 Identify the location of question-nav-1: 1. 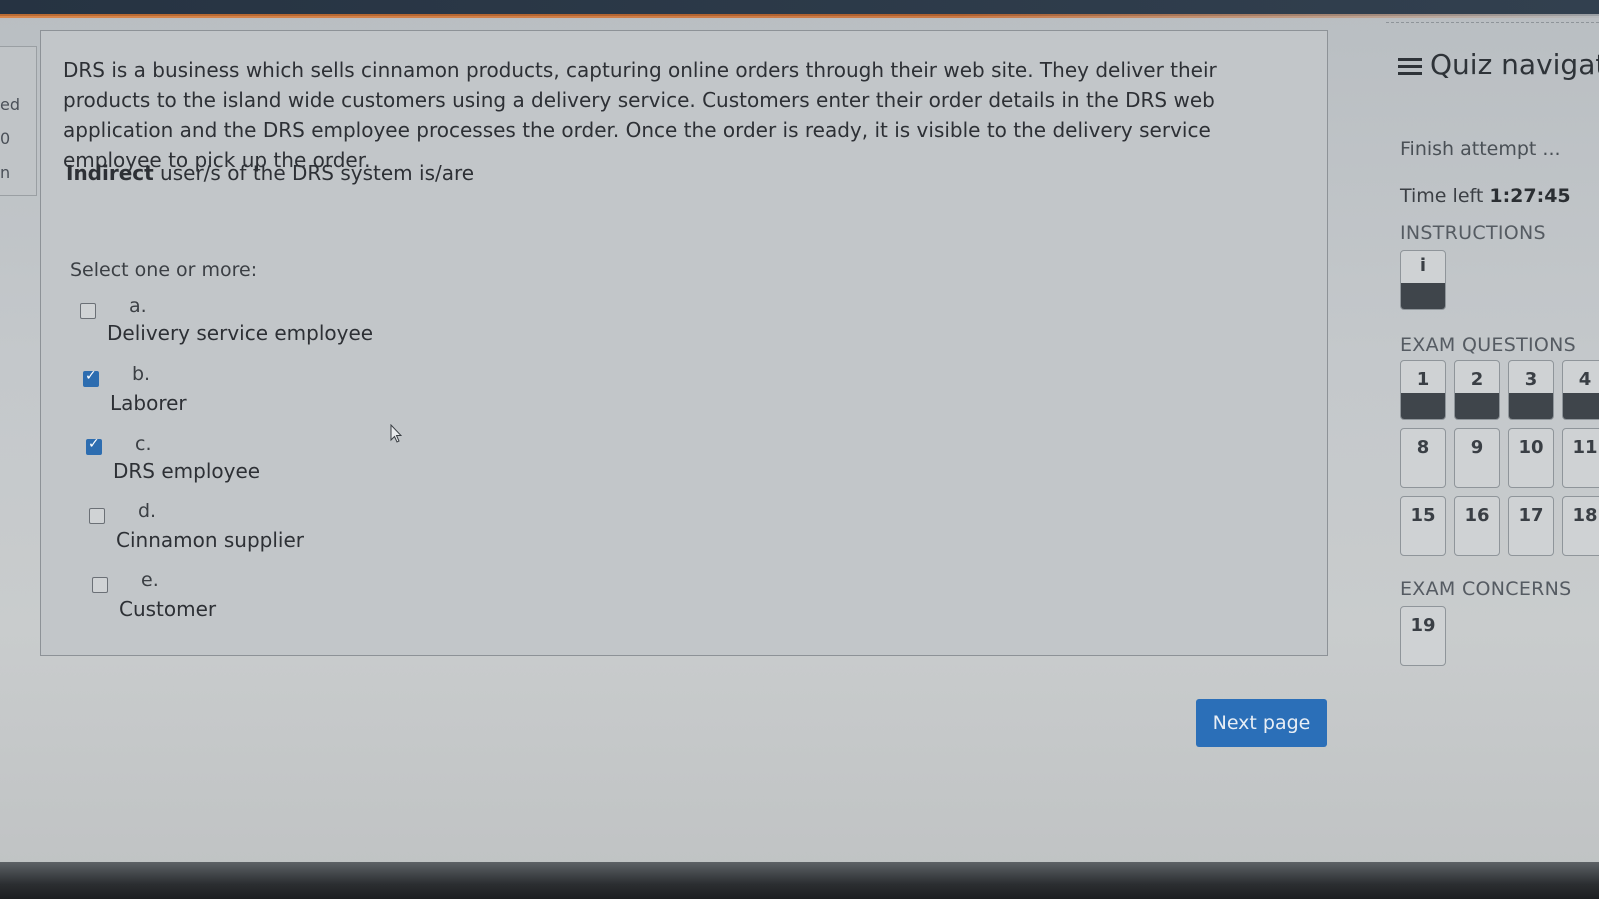
(1423, 390).